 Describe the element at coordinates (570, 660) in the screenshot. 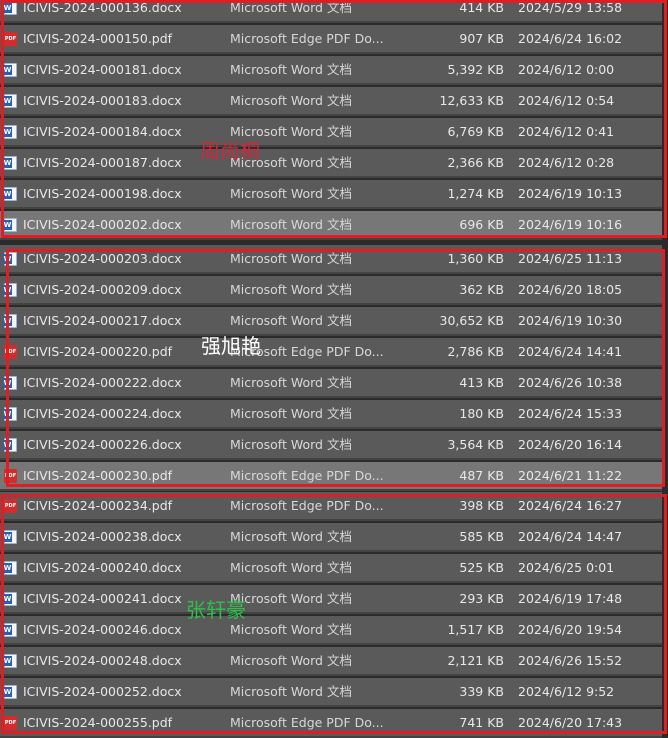

I see `file-date: 2024/6/26 15:52` at that location.